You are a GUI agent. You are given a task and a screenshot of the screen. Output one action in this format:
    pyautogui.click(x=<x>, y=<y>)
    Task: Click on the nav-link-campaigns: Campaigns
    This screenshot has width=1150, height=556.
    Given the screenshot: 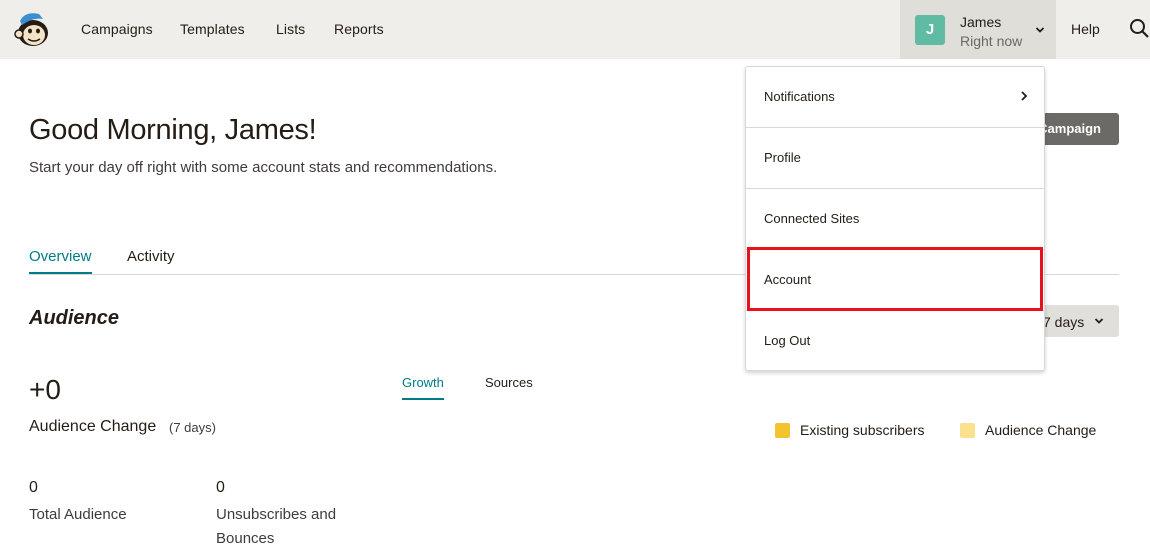 What is the action you would take?
    pyautogui.click(x=117, y=29)
    